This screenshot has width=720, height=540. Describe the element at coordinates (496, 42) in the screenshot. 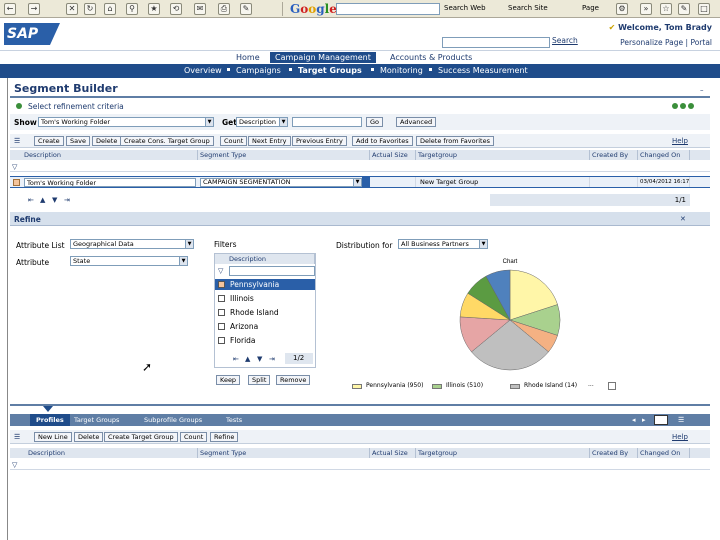

I see `portal-search-input` at that location.